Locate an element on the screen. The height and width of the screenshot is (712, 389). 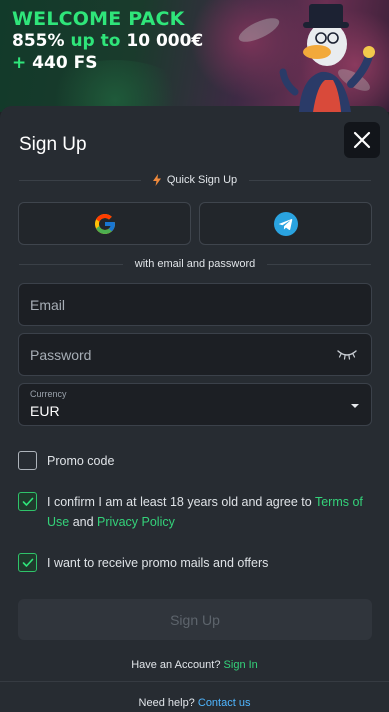
promo-mails-row: I want to receive promo mails and offers is located at coordinates (143, 563).